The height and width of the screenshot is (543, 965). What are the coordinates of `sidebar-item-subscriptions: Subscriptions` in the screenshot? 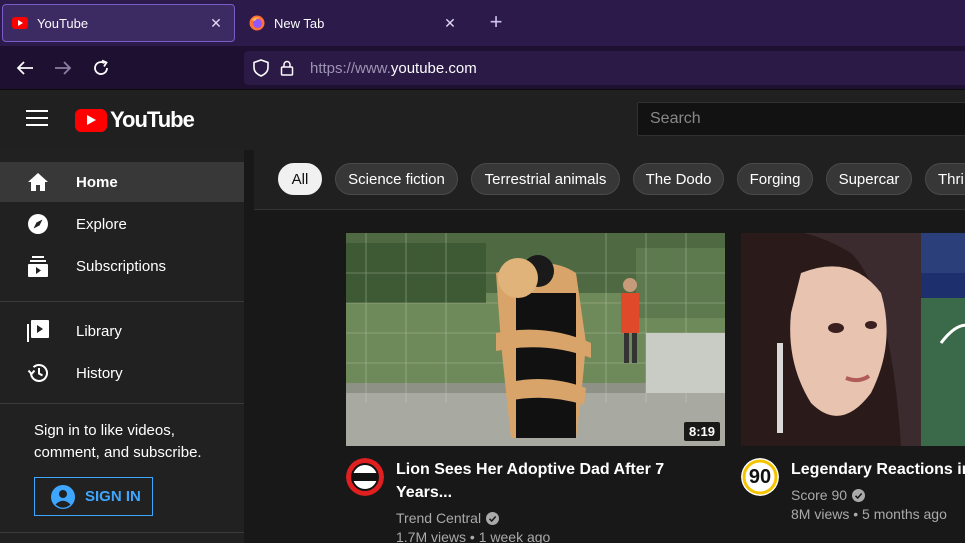 It's located at (122, 266).